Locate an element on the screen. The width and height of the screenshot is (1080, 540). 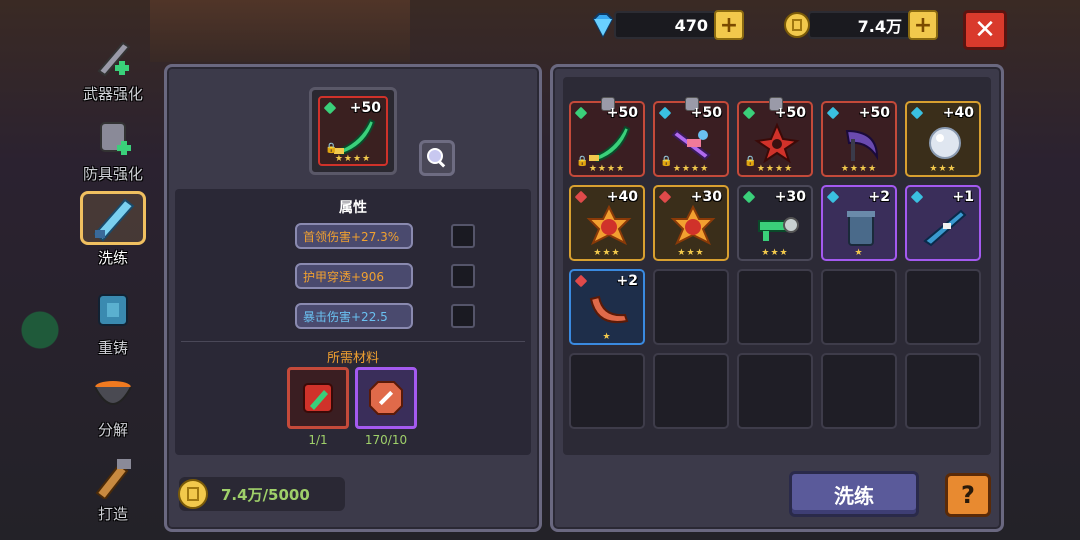
divider is located at coordinates (353, 341).